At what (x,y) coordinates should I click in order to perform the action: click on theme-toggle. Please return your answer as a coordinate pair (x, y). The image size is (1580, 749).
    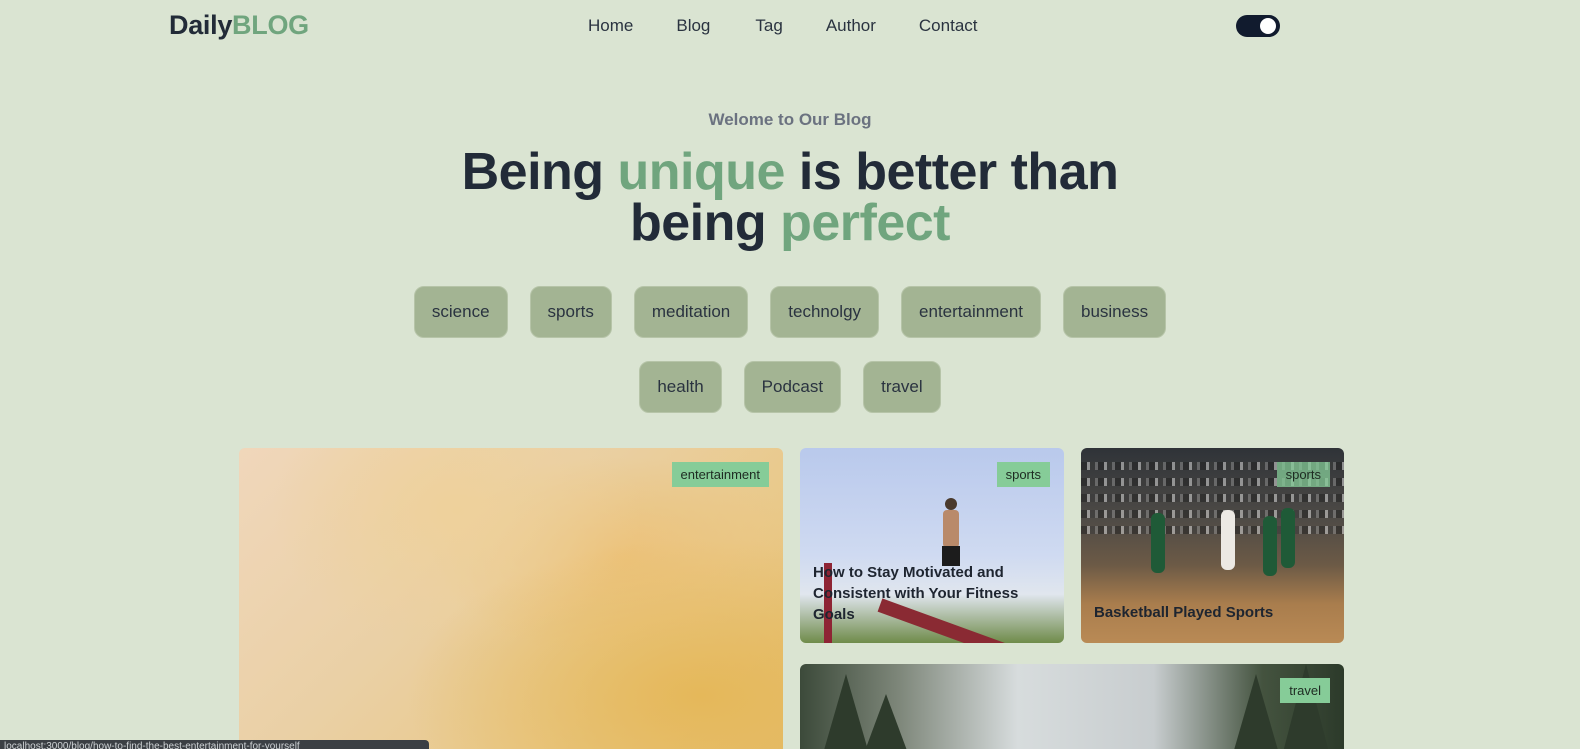
    Looking at the image, I should click on (1258, 26).